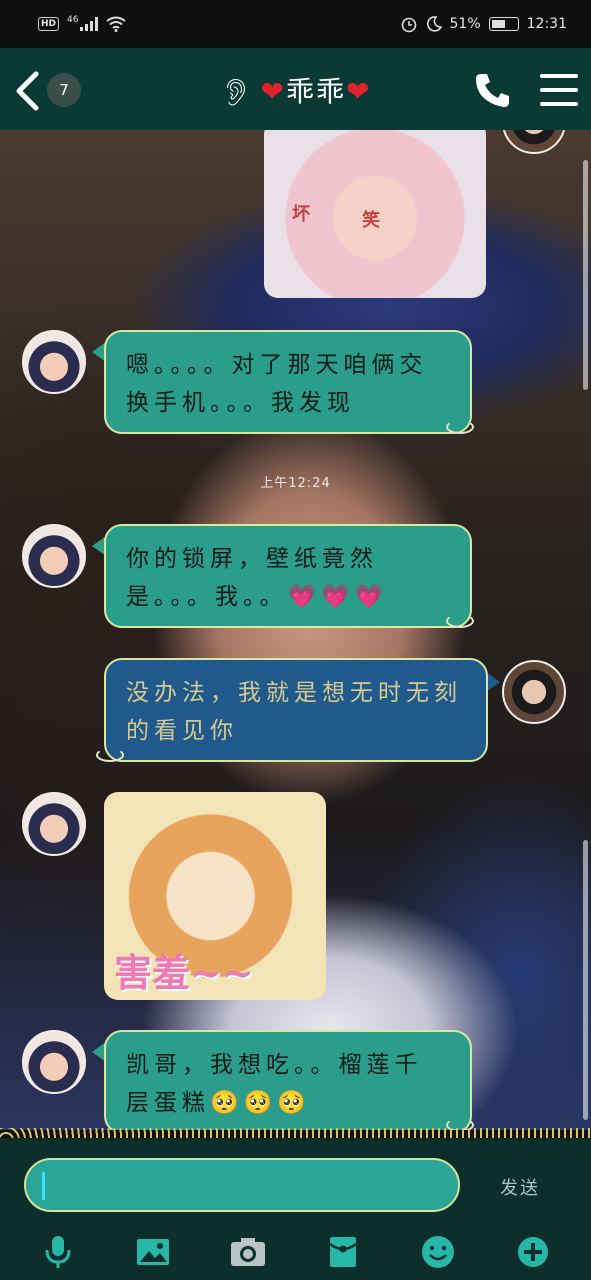 This screenshot has width=591, height=1280. I want to click on chat-header: 7 👂︎ ❤乖乖❤, so click(295, 89).